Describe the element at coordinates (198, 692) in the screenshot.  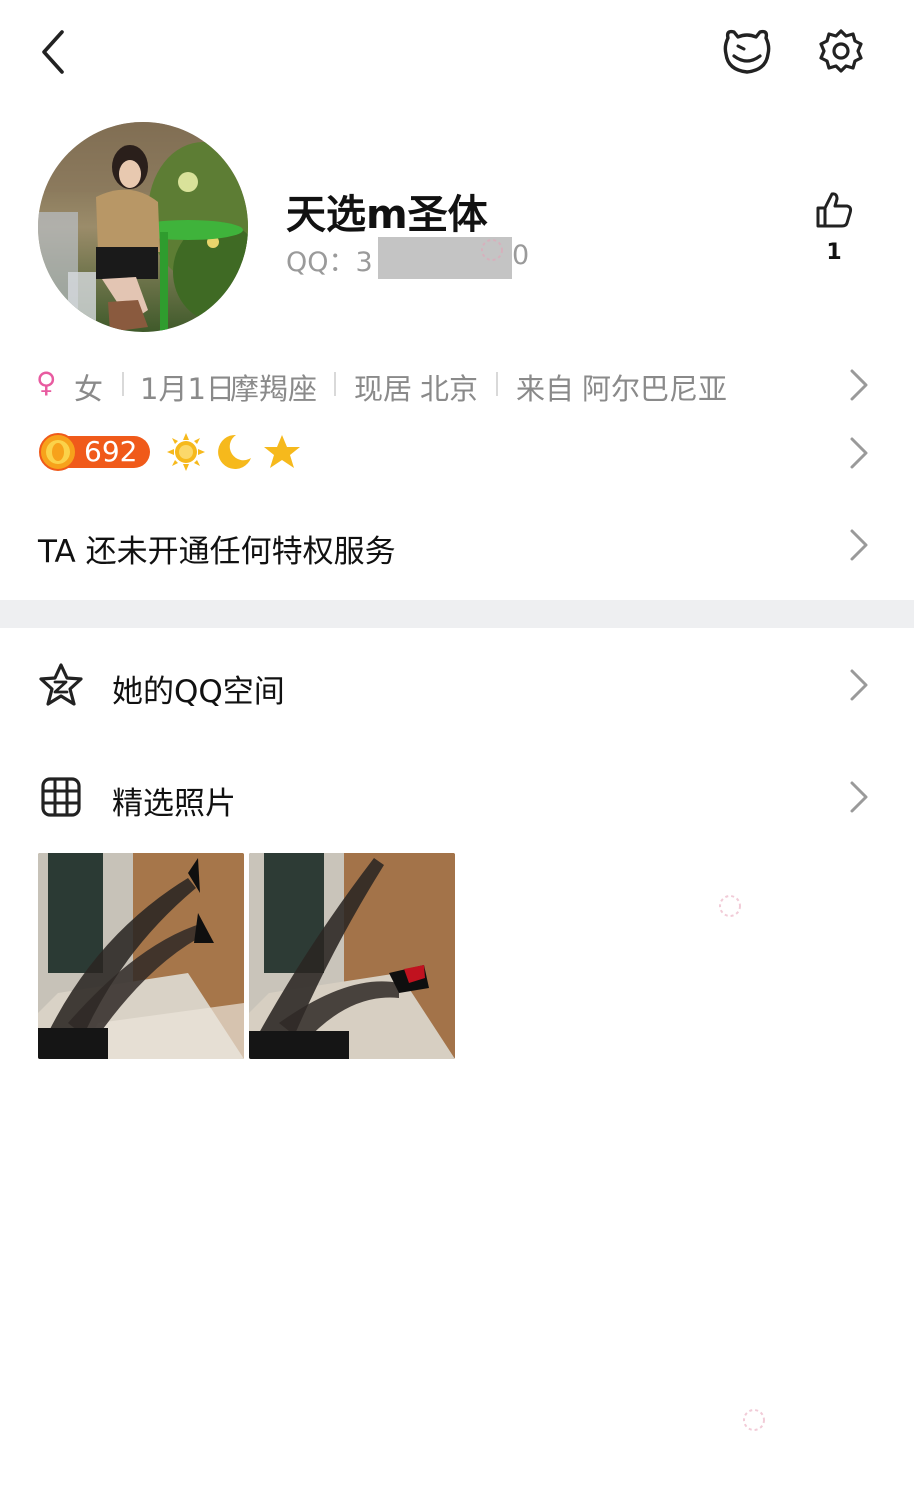
I see `qzone-label: 她的QQ空间` at that location.